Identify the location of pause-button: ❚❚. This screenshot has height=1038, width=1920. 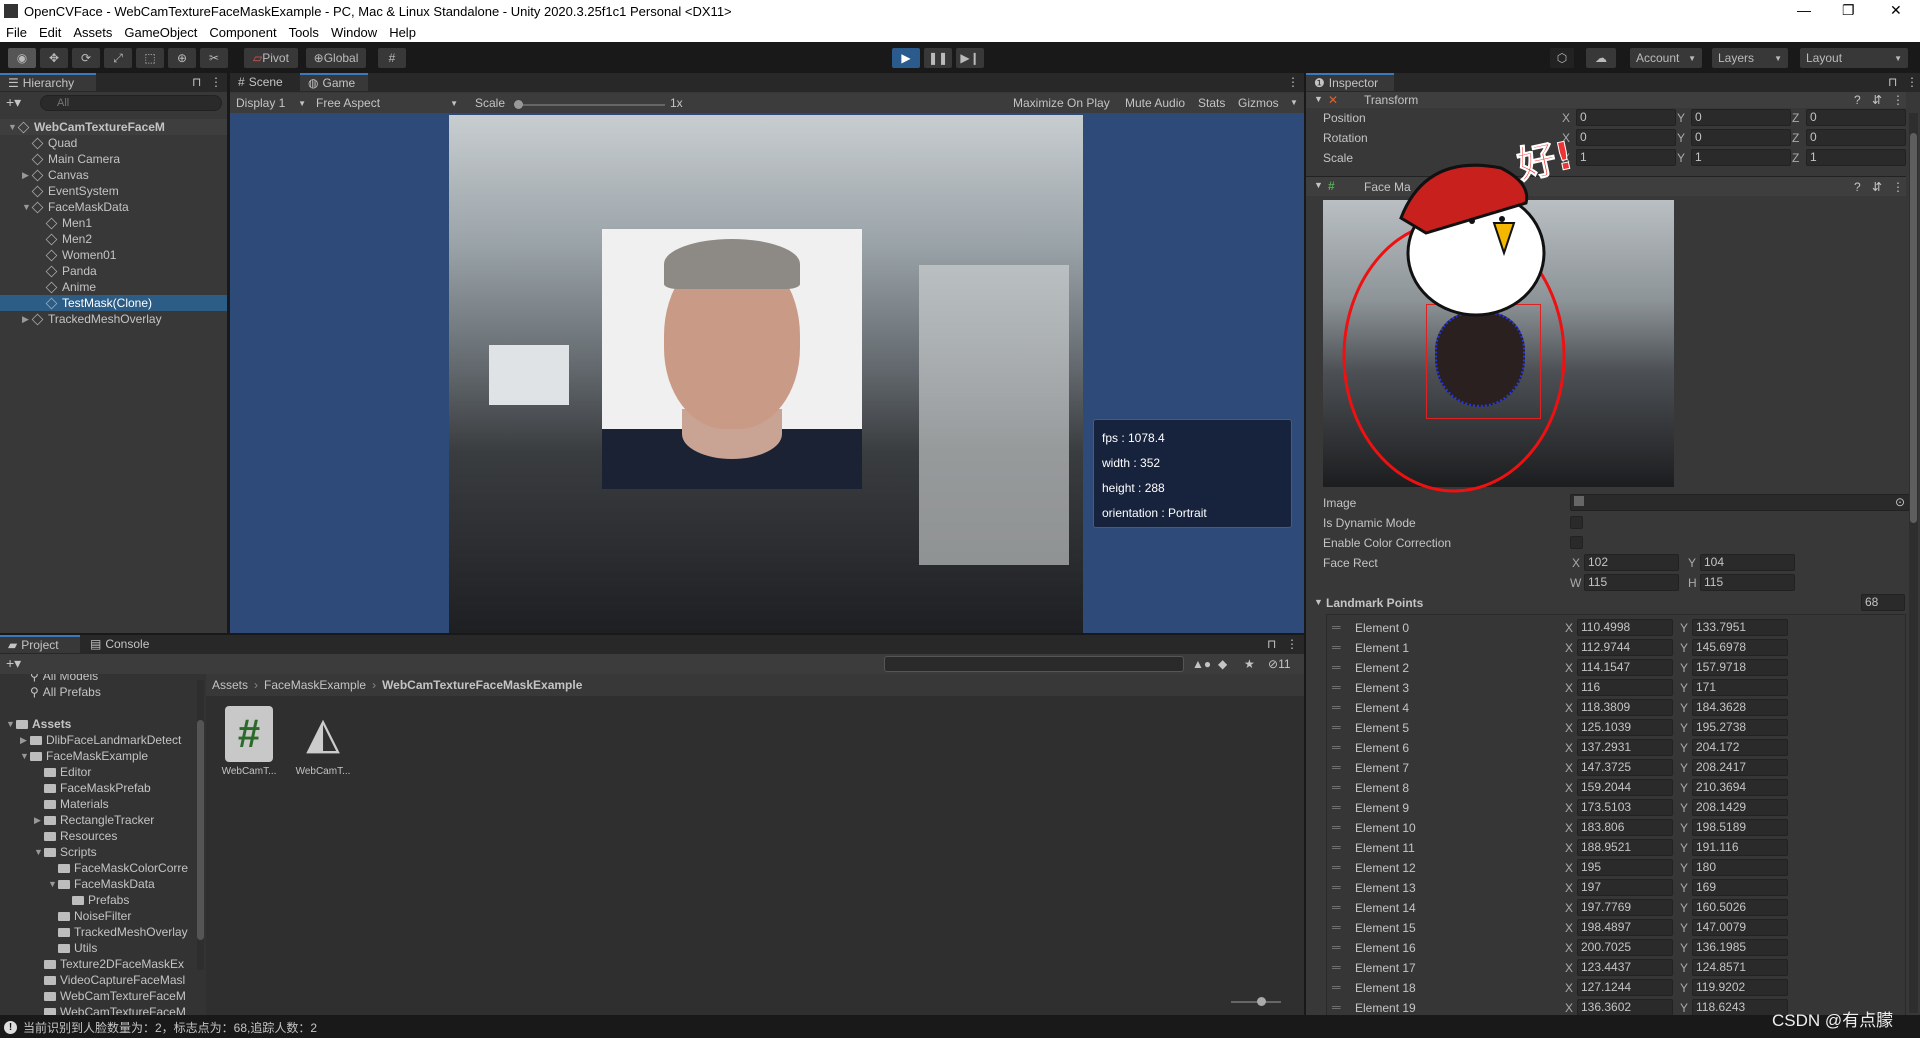
(938, 58).